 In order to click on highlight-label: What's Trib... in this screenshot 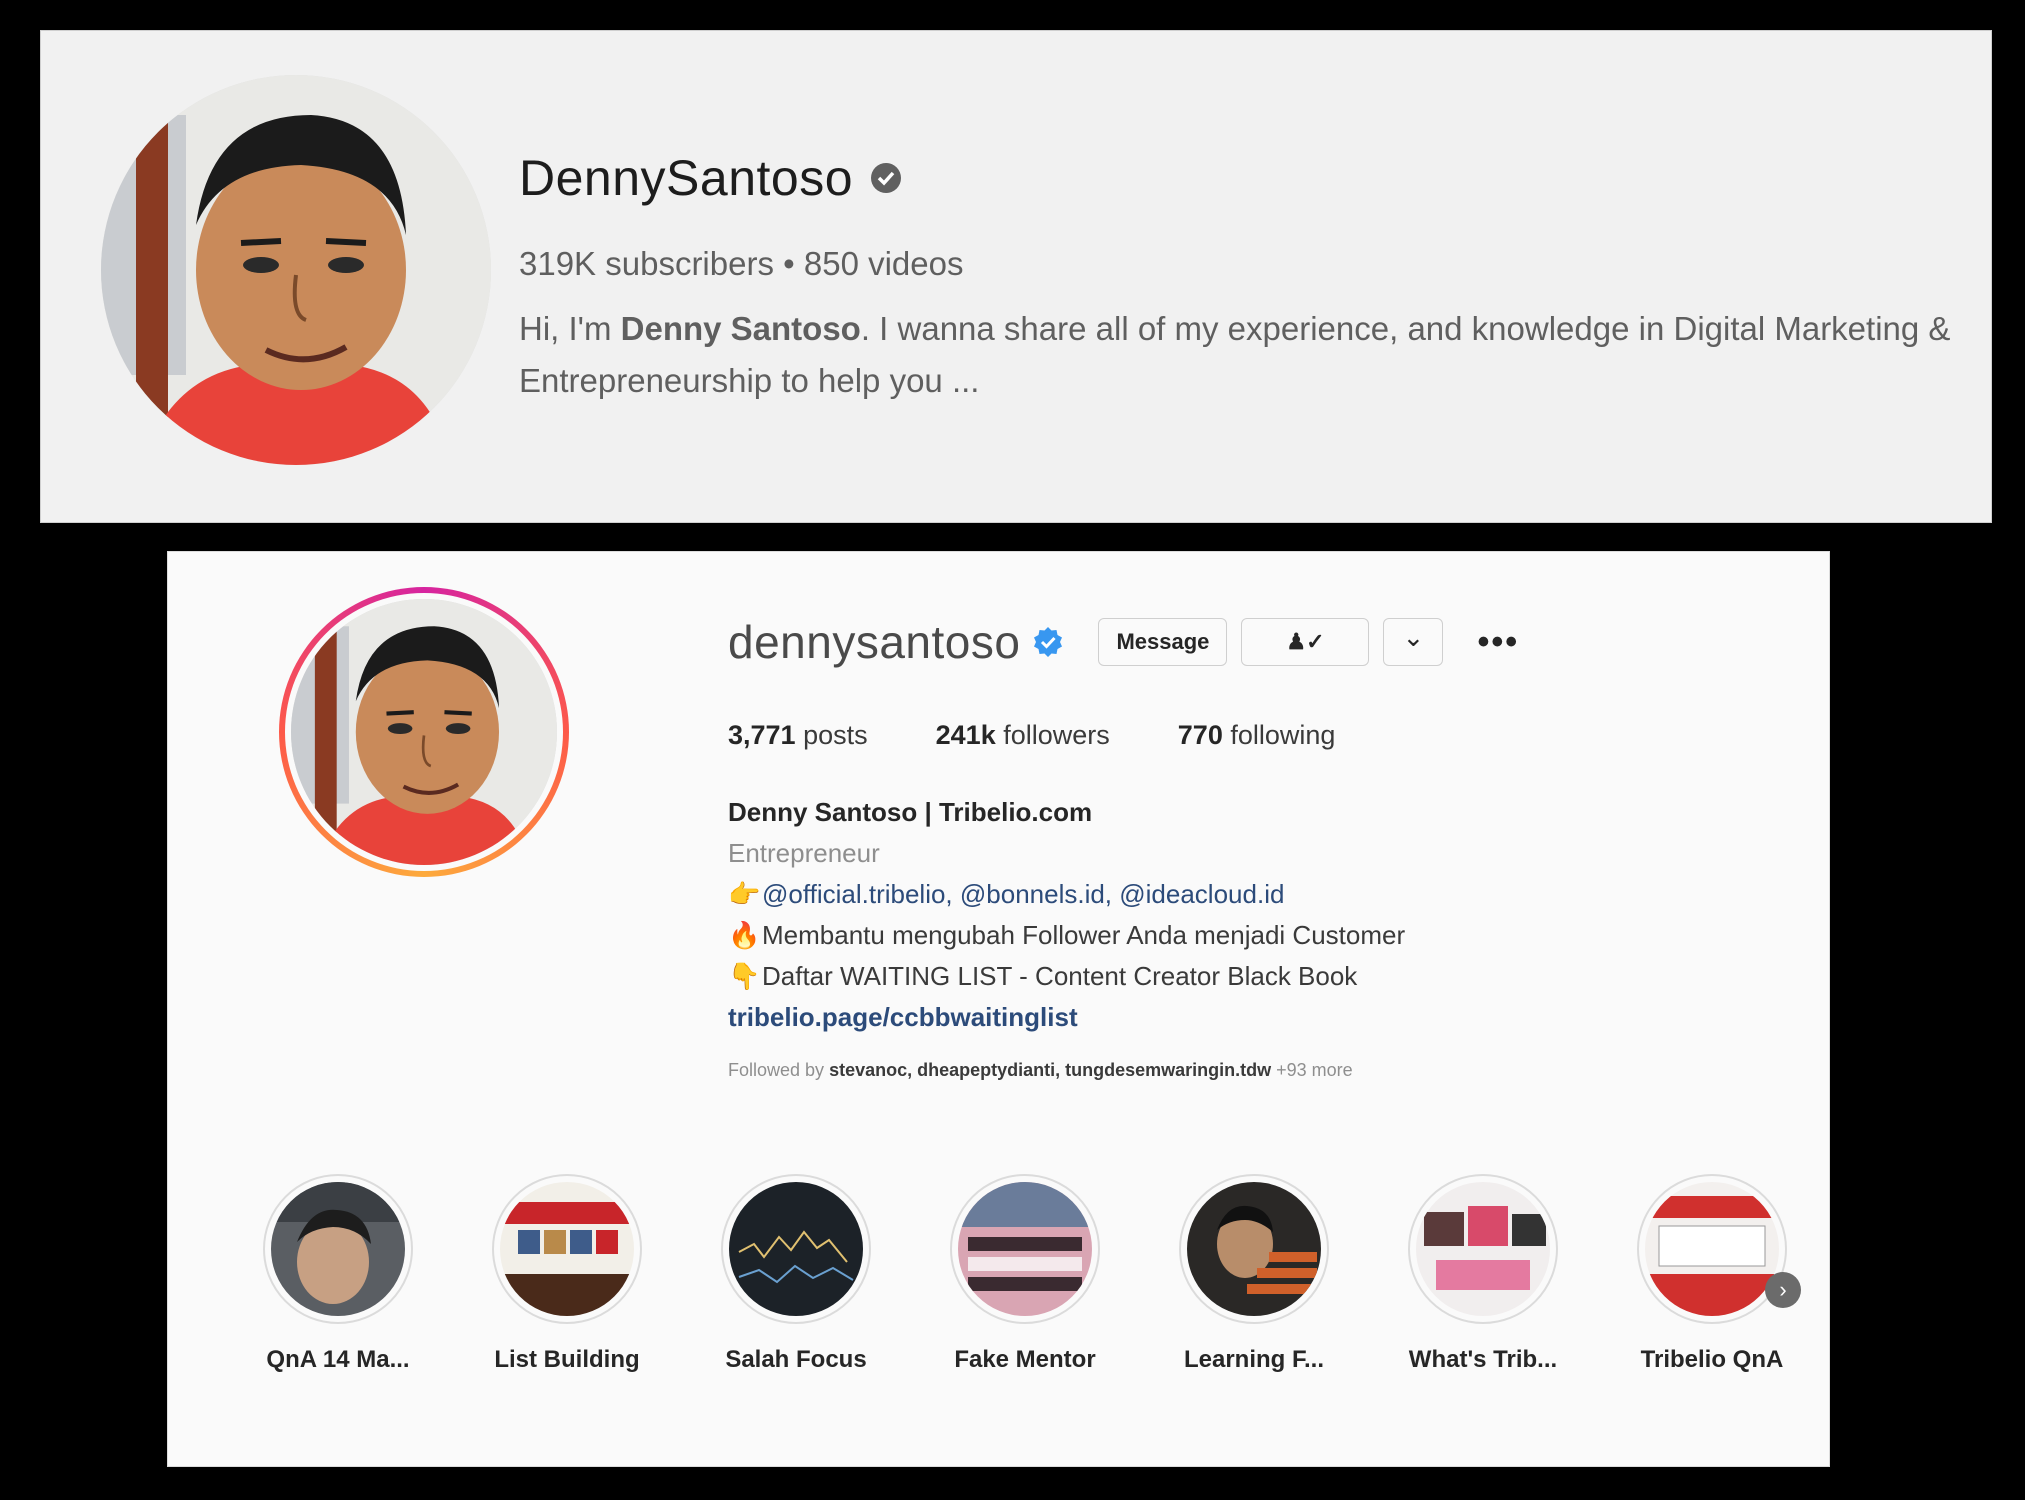, I will do `click(1483, 1359)`.